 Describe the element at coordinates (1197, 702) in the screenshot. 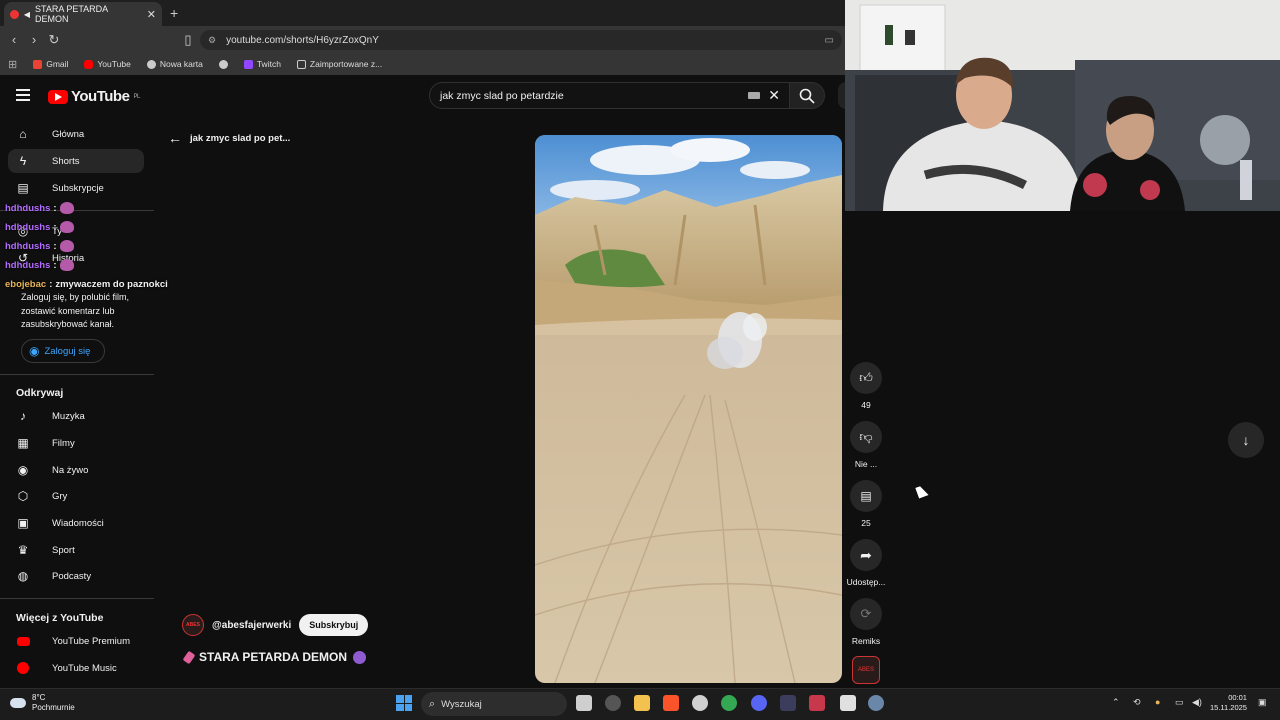

I see `volume-icon: ◀)` at that location.